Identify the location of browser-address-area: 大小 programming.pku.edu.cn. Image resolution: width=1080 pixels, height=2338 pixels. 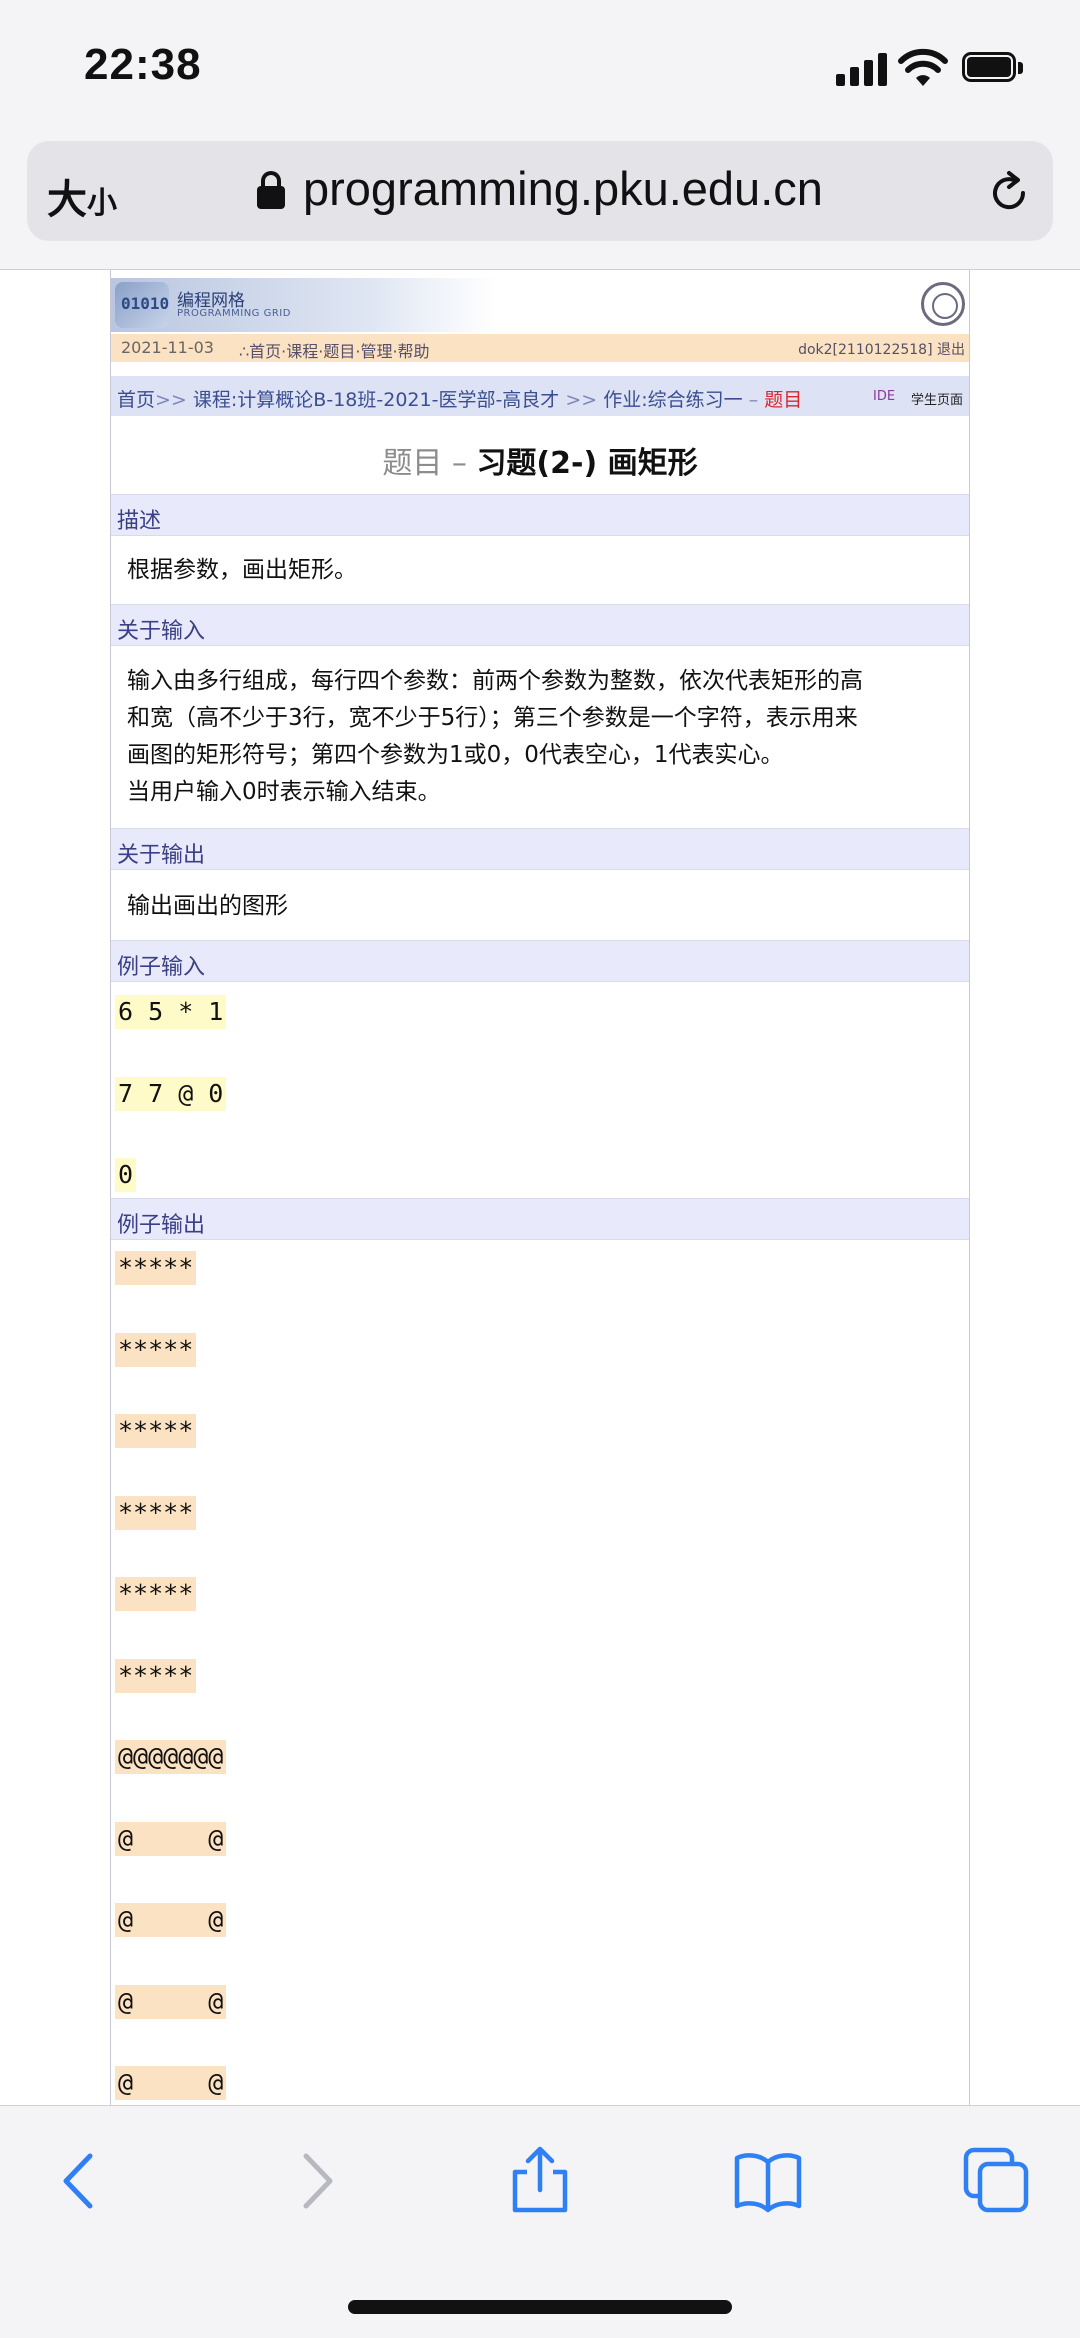
(540, 202).